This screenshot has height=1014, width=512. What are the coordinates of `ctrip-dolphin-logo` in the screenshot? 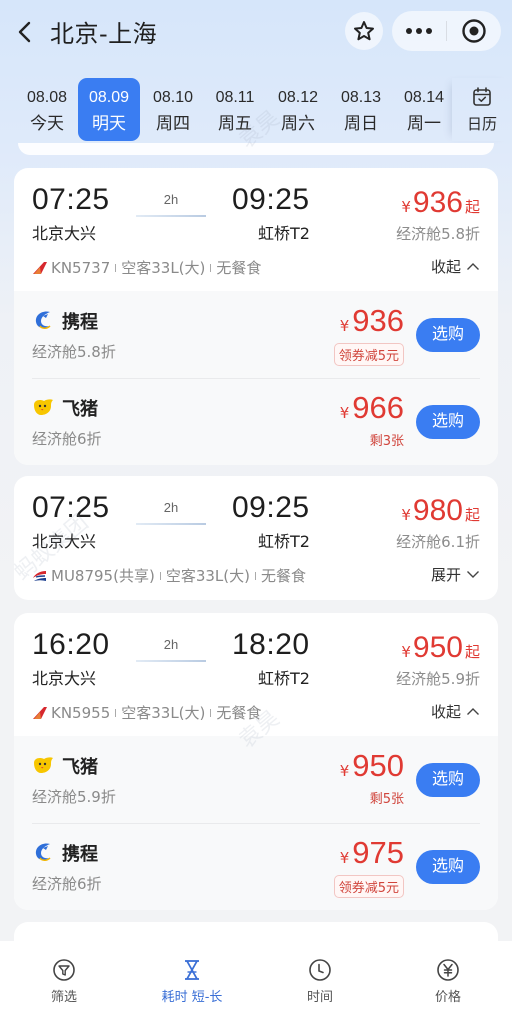 It's located at (43, 852).